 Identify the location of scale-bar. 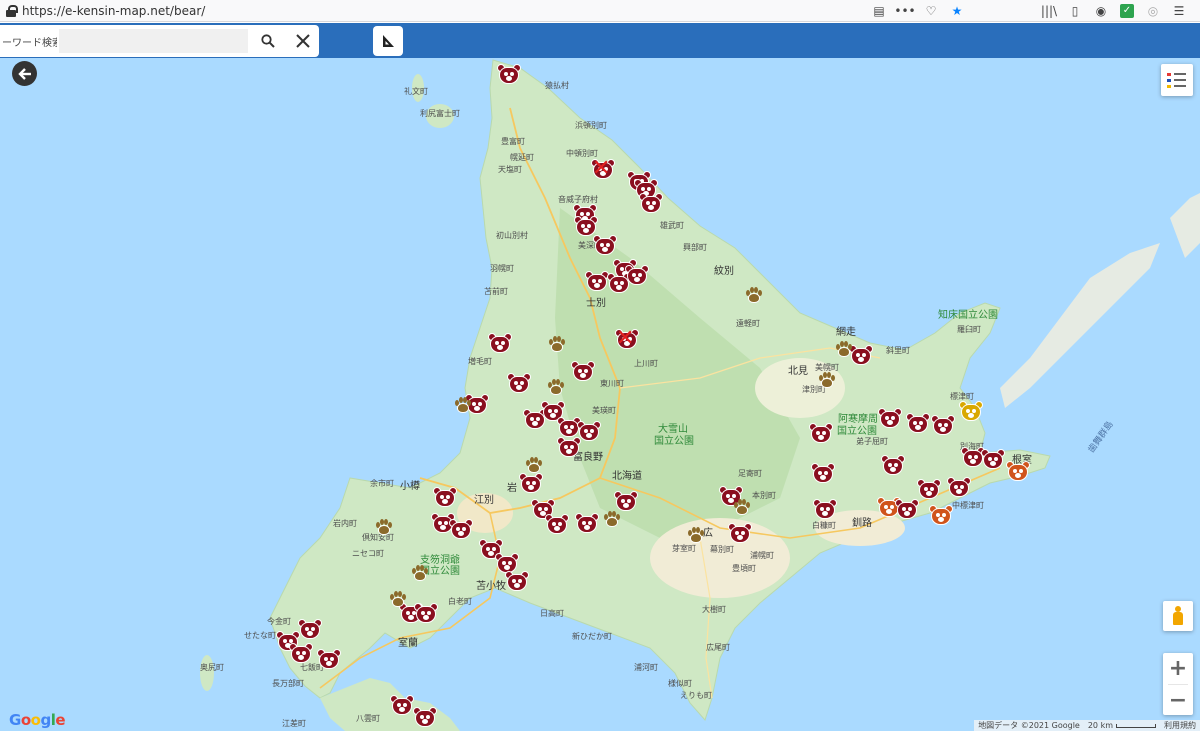
(1136, 725).